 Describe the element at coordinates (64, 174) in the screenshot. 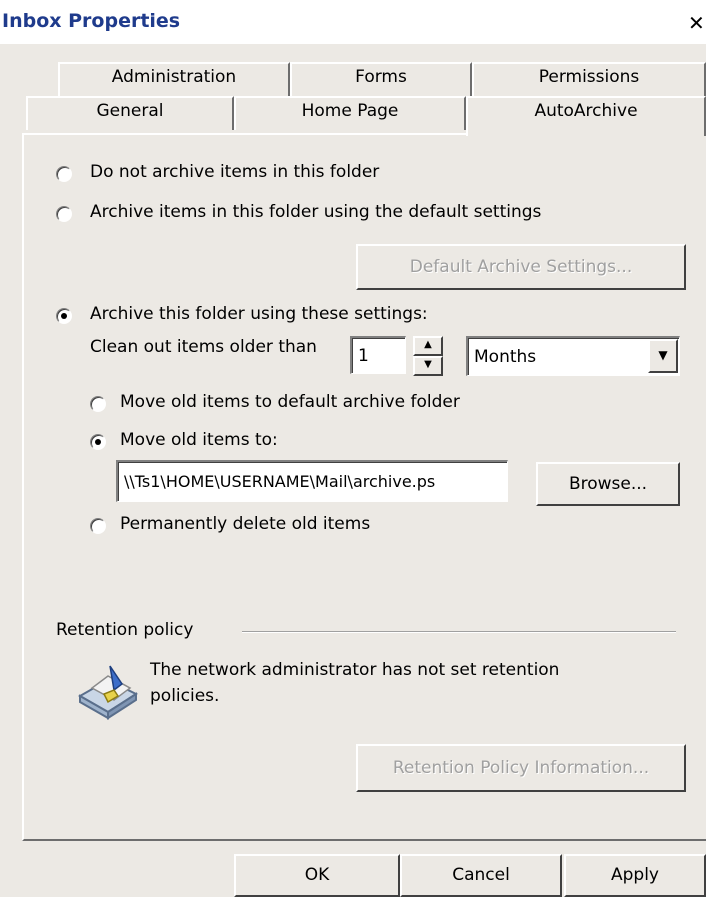

I see `radio-do-not-archive` at that location.